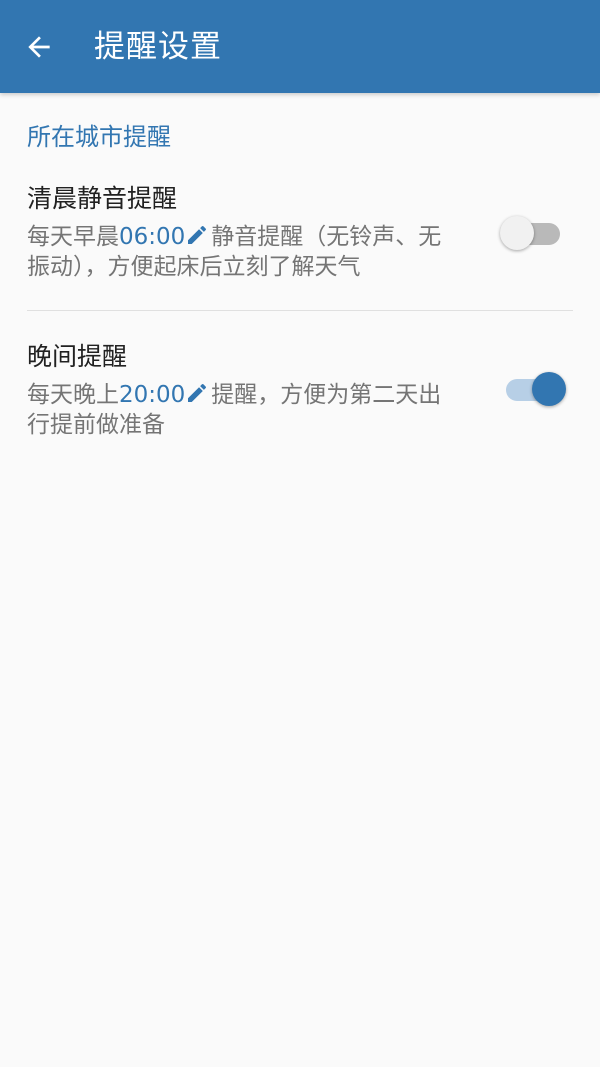 Image resolution: width=600 pixels, height=1067 pixels. Describe the element at coordinates (158, 47) in the screenshot. I see `page-title: 提醒设置` at that location.